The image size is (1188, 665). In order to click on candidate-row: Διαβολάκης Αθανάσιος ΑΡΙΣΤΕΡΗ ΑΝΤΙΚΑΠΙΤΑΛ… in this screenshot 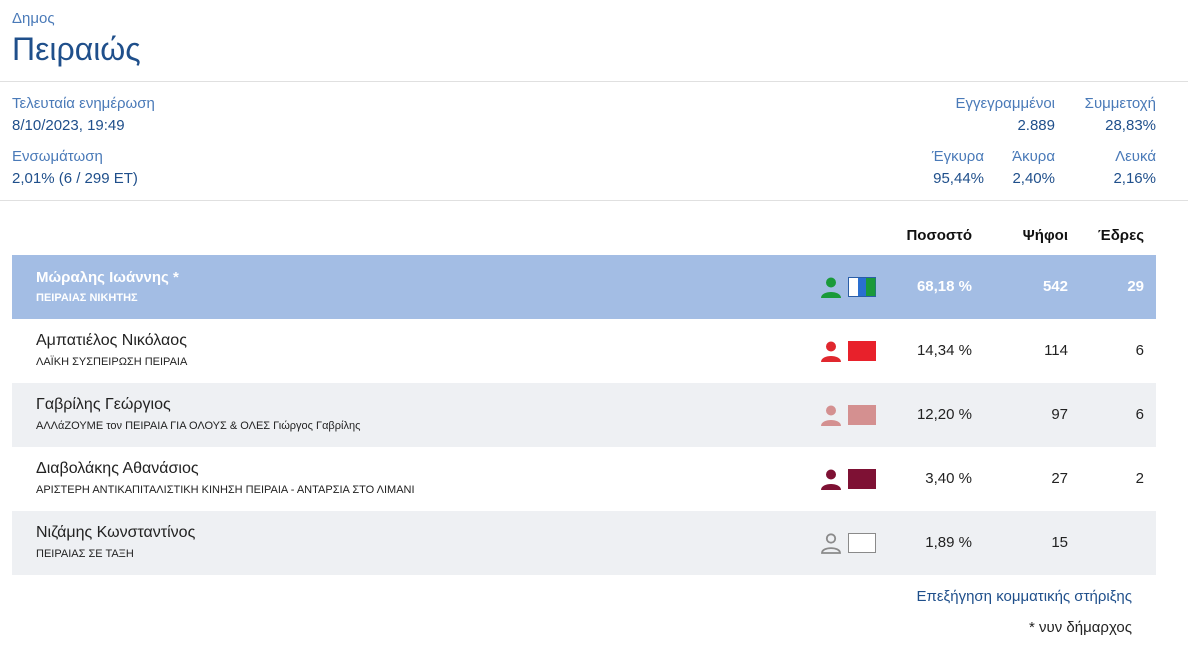, I will do `click(584, 479)`.